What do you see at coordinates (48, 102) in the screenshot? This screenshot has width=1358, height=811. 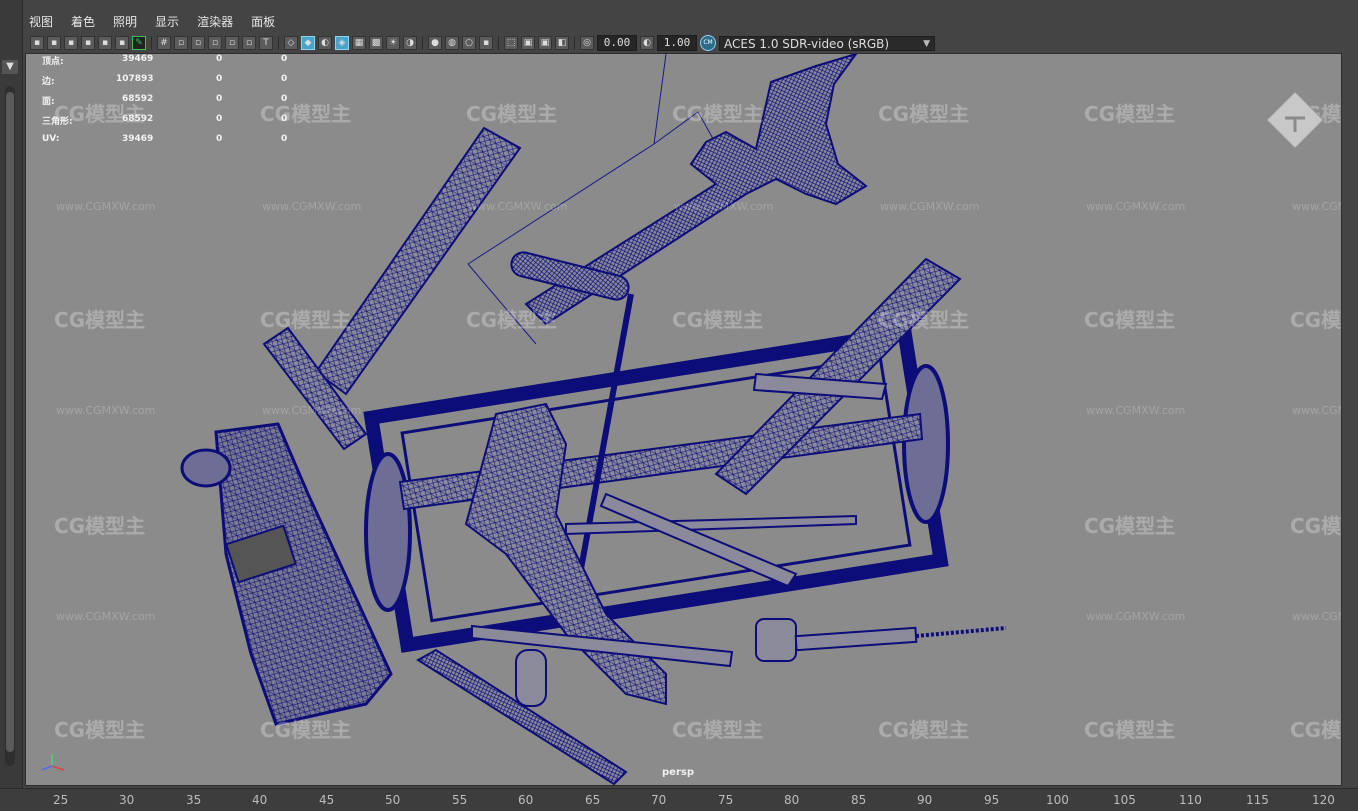 I see `hud-label: 面:` at bounding box center [48, 102].